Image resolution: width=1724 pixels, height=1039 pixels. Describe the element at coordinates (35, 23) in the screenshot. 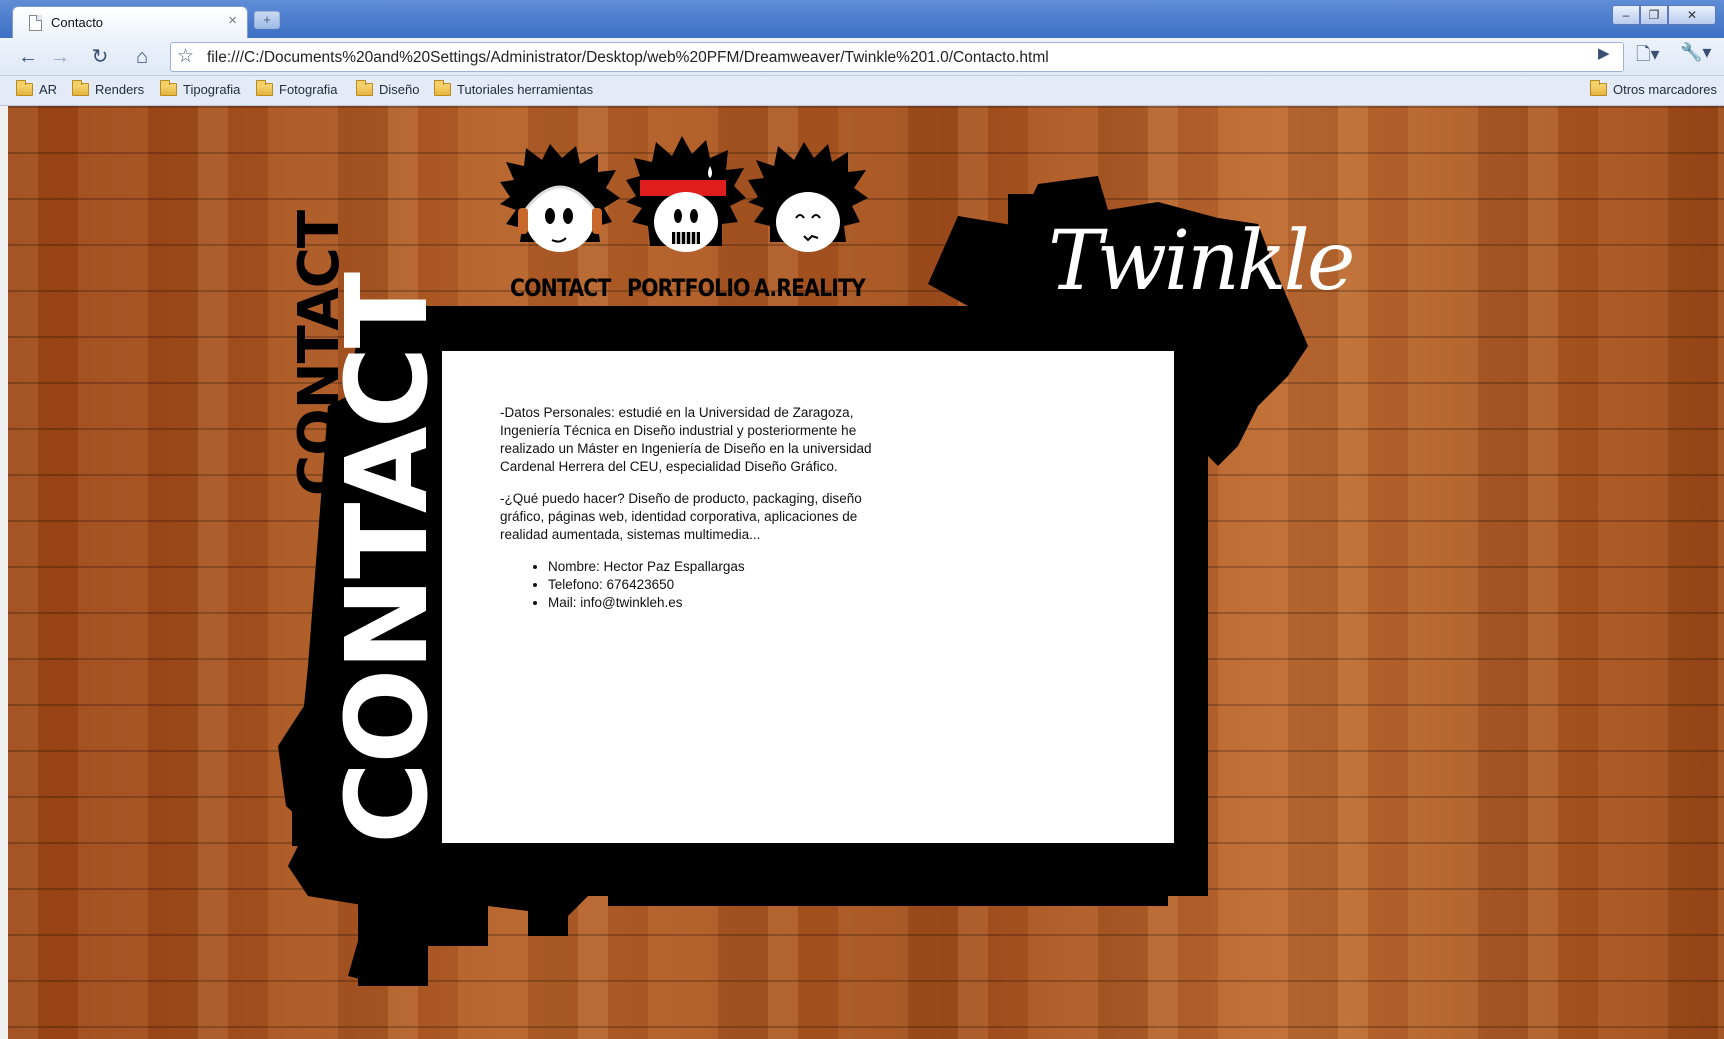

I see `page-icon` at that location.